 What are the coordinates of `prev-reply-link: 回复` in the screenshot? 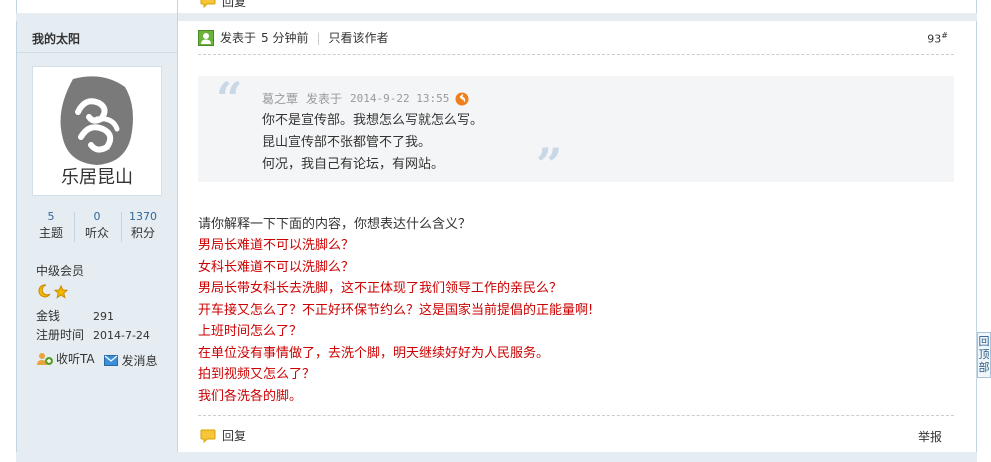 It's located at (223, 4).